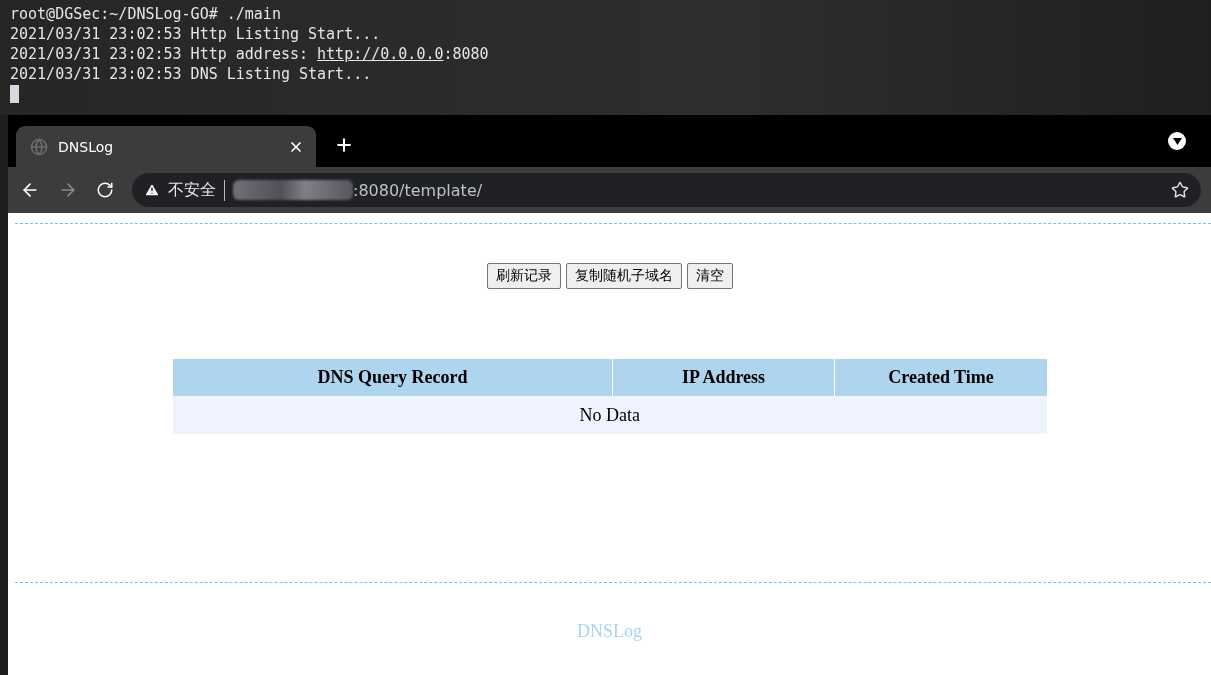 Image resolution: width=1211 pixels, height=675 pixels. Describe the element at coordinates (392, 377) in the screenshot. I see `column-header: DNS Query Record` at that location.